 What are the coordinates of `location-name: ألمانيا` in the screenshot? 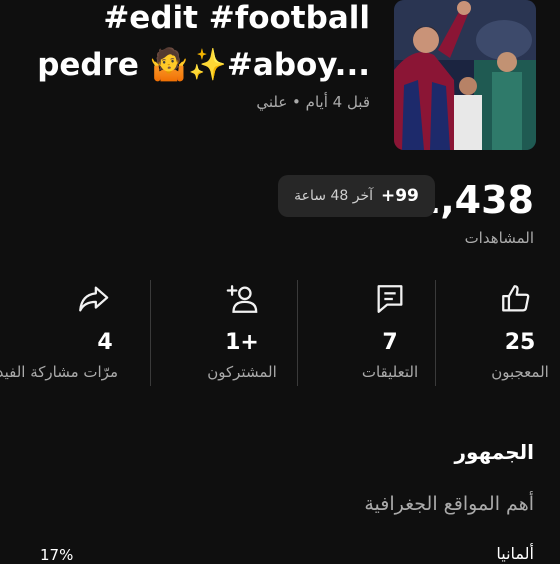 It's located at (515, 553).